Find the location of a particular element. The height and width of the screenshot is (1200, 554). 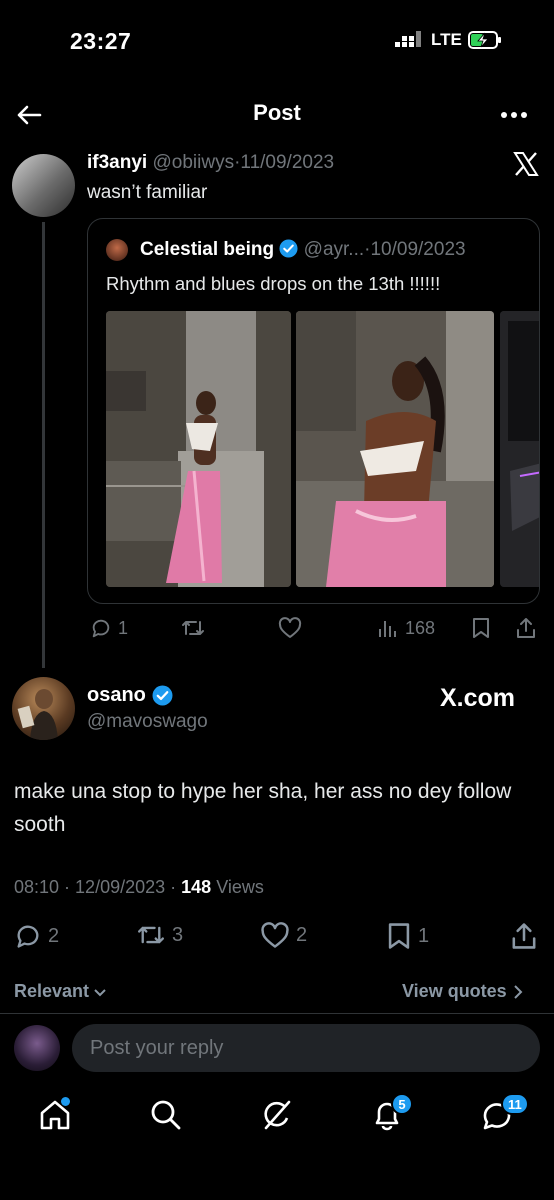

sort-label: Relevant is located at coordinates (52, 991).